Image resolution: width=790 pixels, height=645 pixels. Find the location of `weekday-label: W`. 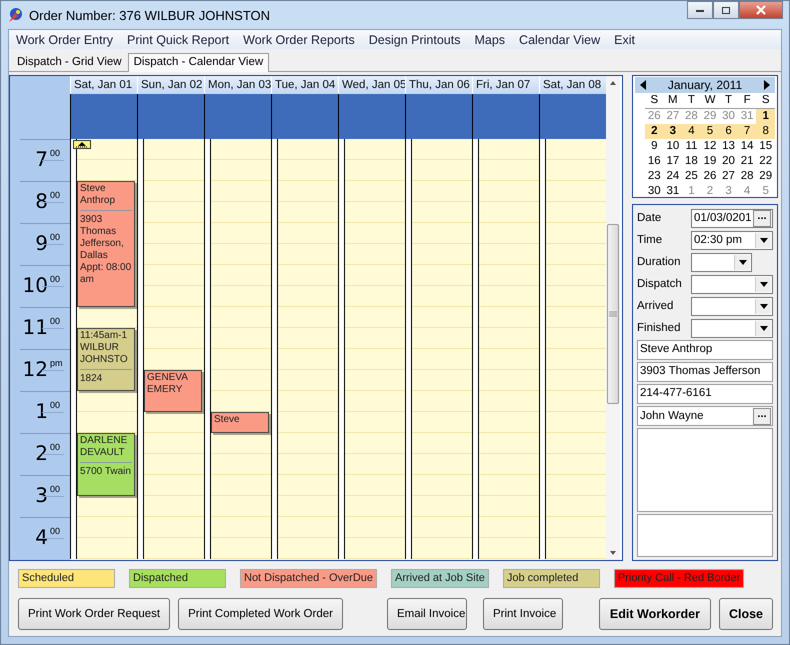

weekday-label: W is located at coordinates (710, 100).